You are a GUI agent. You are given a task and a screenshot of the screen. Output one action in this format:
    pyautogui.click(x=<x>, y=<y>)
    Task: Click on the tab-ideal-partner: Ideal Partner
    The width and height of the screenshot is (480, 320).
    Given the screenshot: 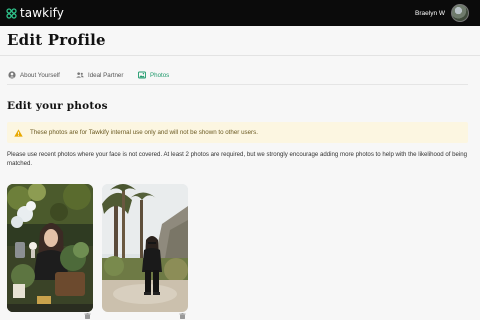 What is the action you would take?
    pyautogui.click(x=99, y=75)
    